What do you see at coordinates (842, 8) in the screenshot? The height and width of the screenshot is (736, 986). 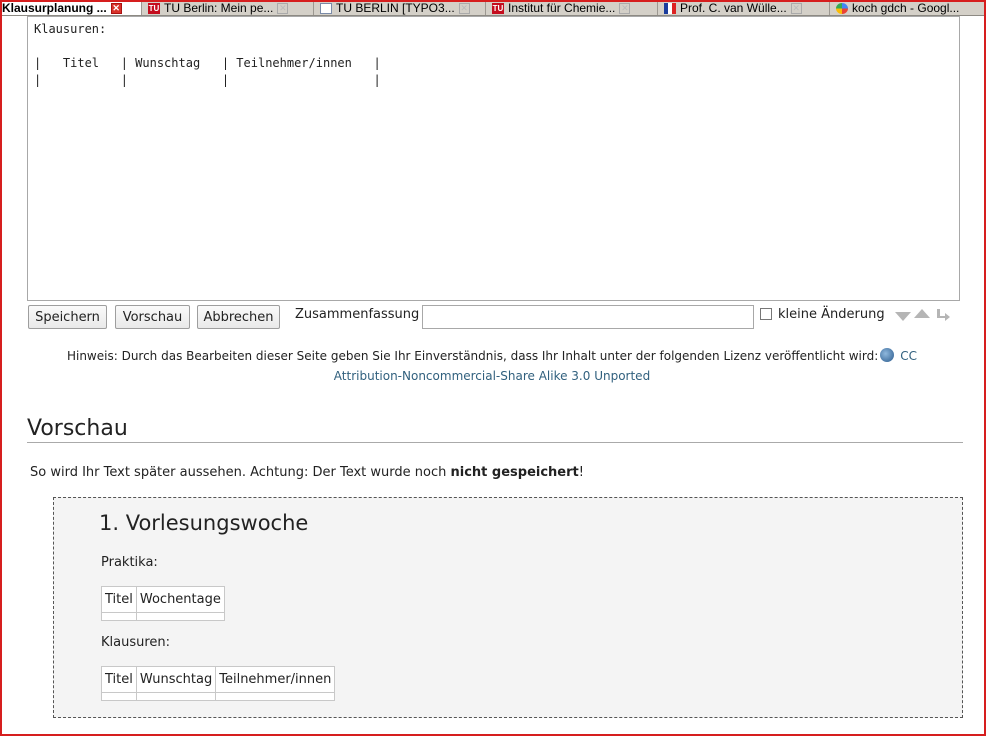 I see `google-icon` at bounding box center [842, 8].